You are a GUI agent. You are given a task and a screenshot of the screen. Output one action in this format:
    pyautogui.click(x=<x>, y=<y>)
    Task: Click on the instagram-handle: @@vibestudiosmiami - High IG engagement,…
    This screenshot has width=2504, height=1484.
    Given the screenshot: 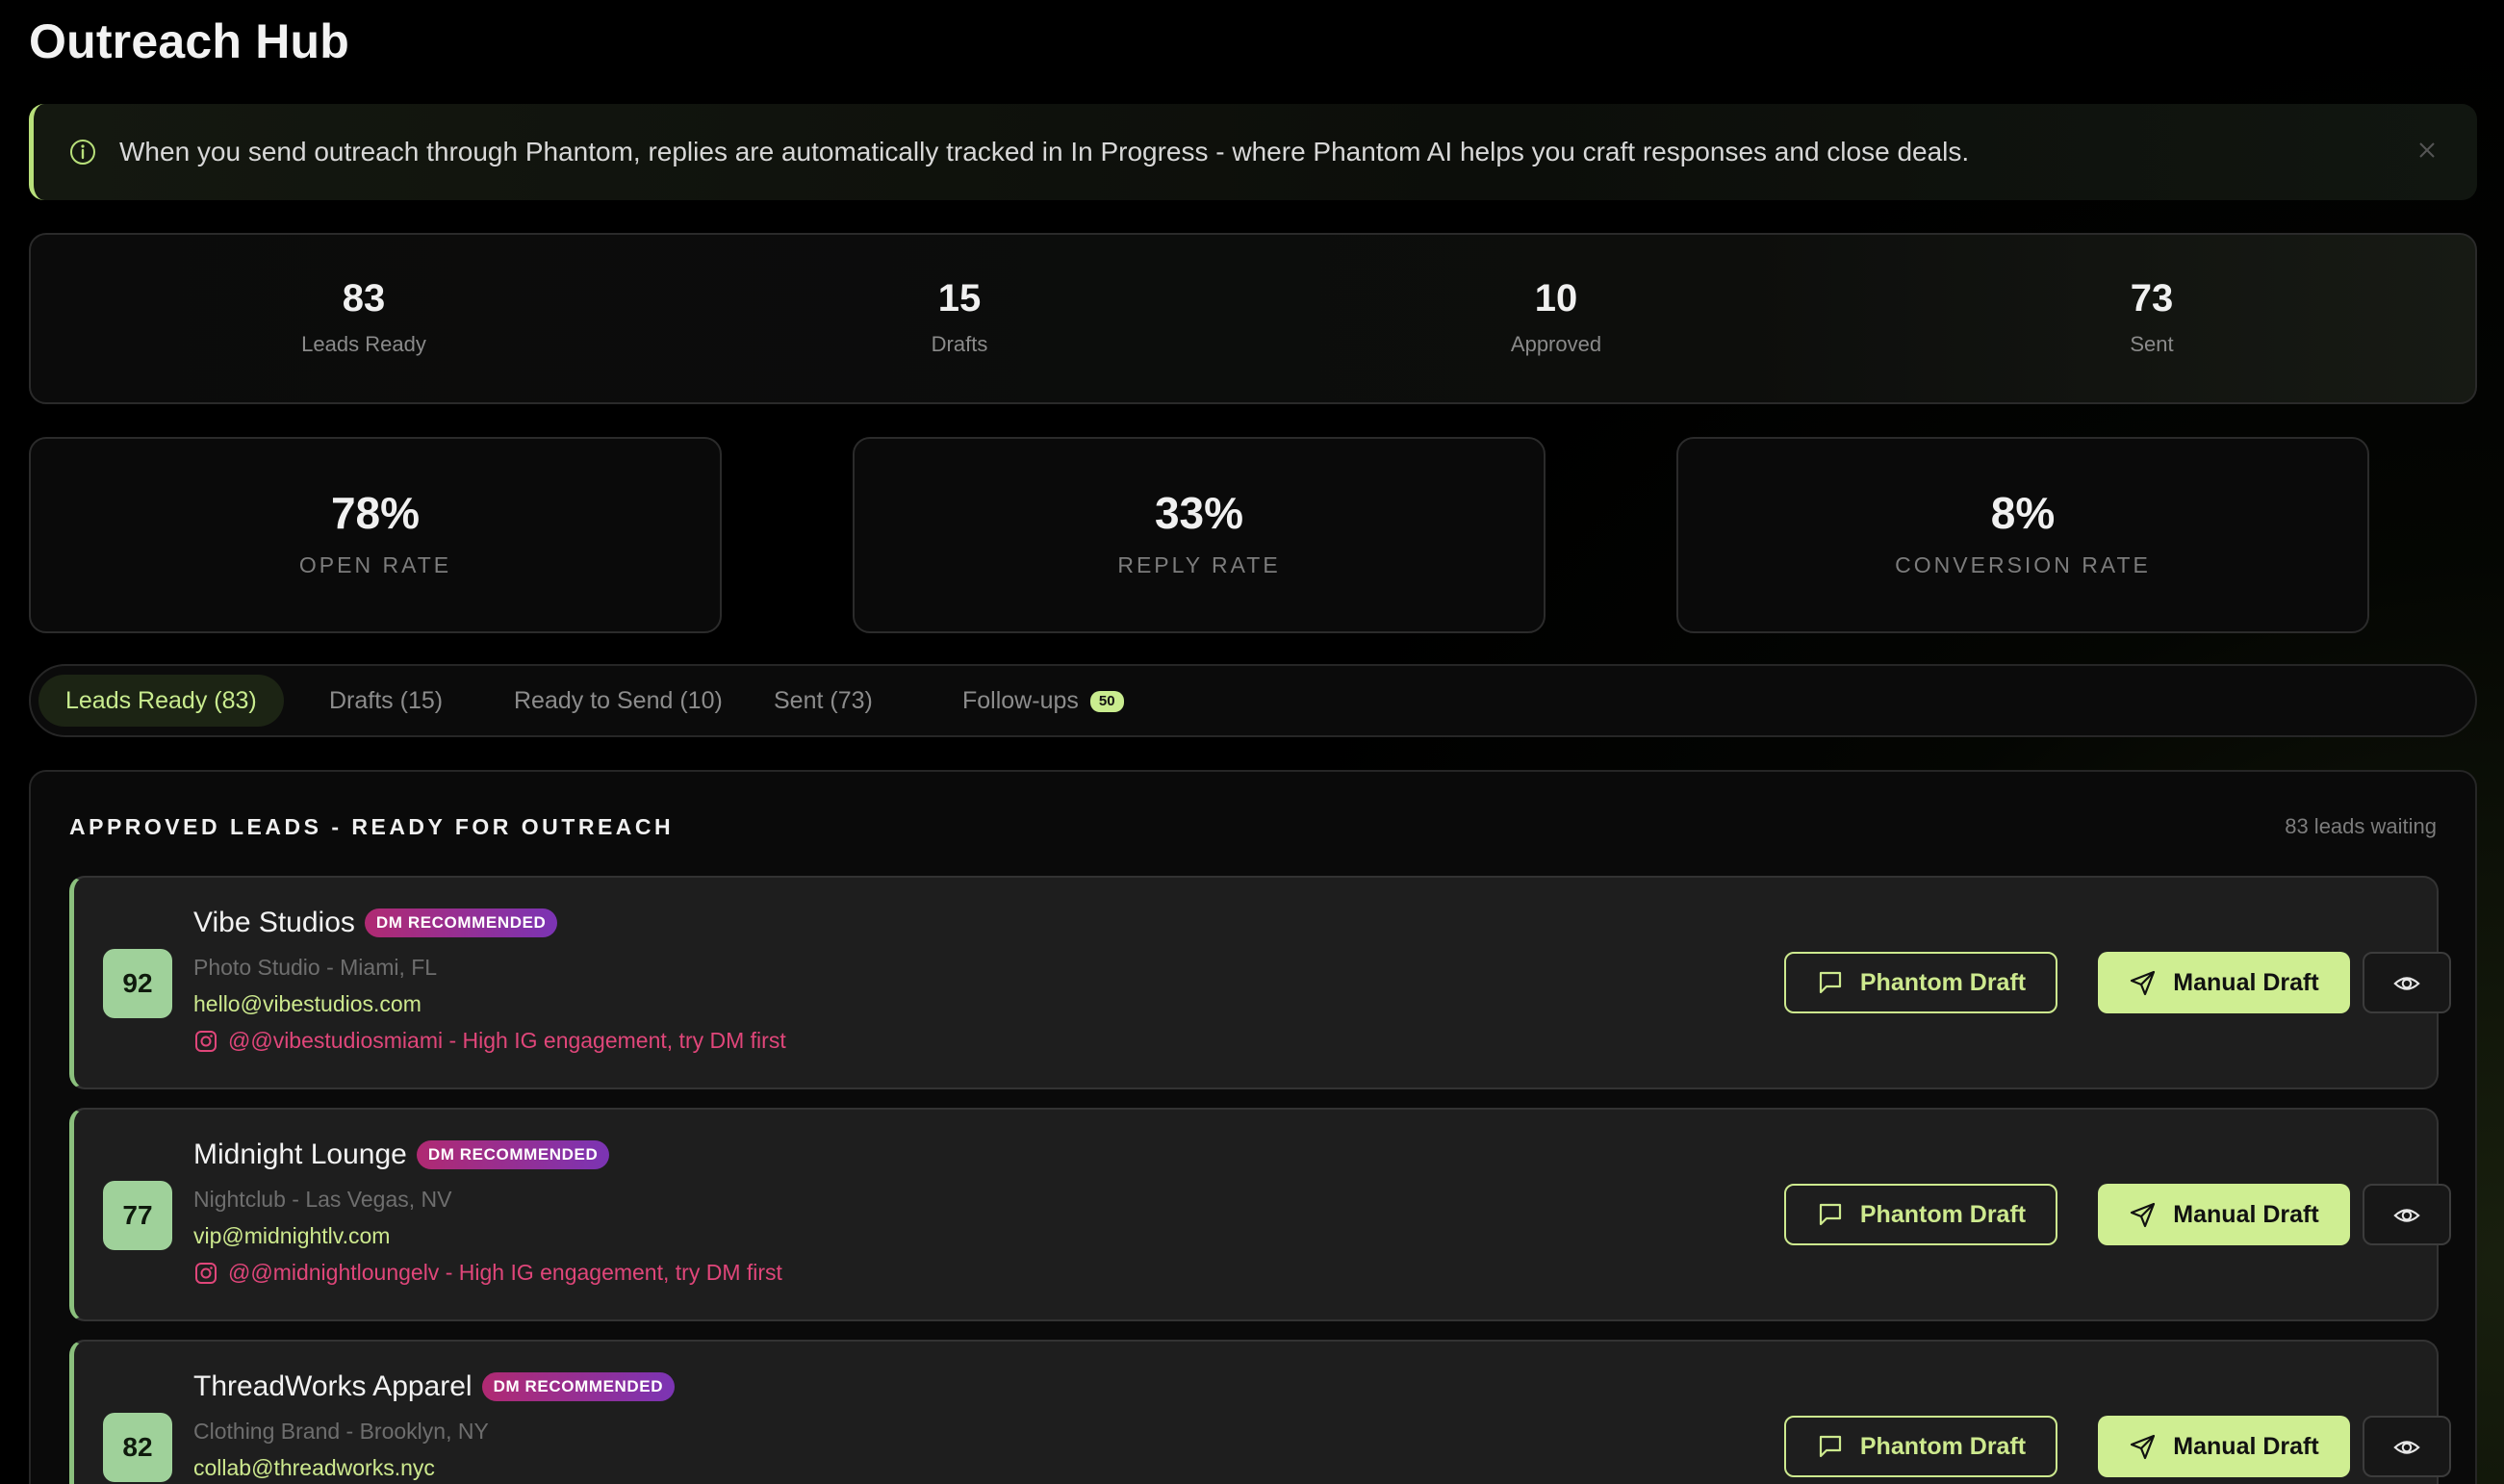 What is the action you would take?
    pyautogui.click(x=507, y=1041)
    